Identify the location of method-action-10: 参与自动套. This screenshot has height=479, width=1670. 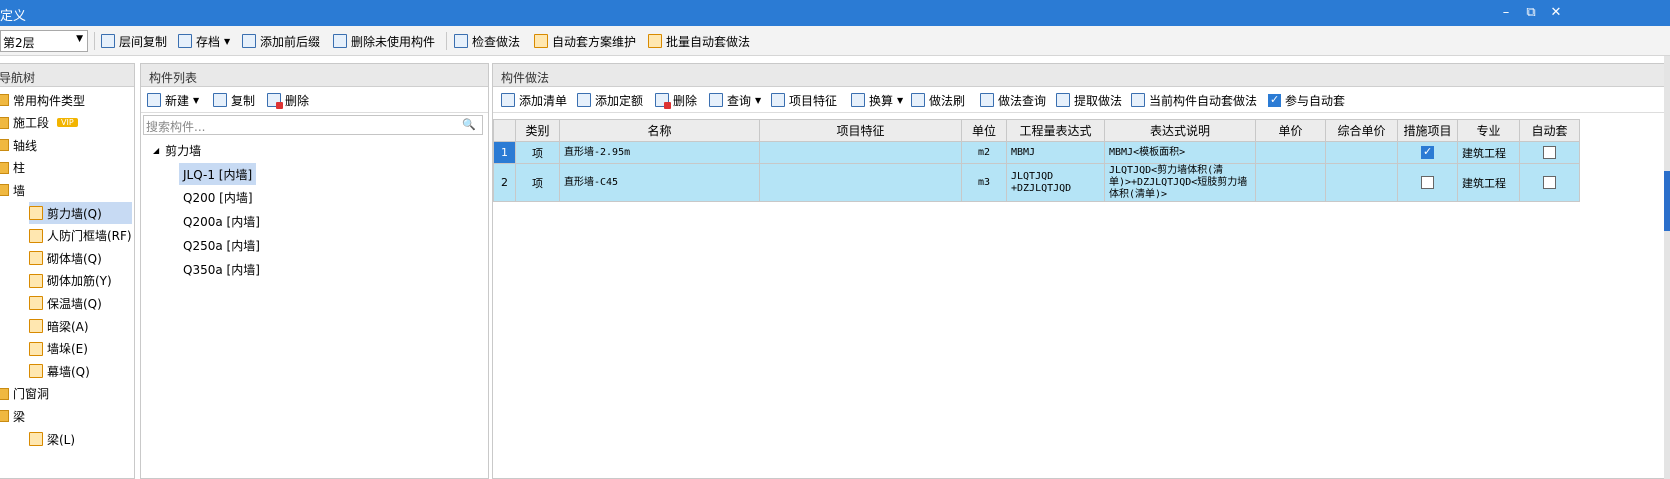
(1306, 100).